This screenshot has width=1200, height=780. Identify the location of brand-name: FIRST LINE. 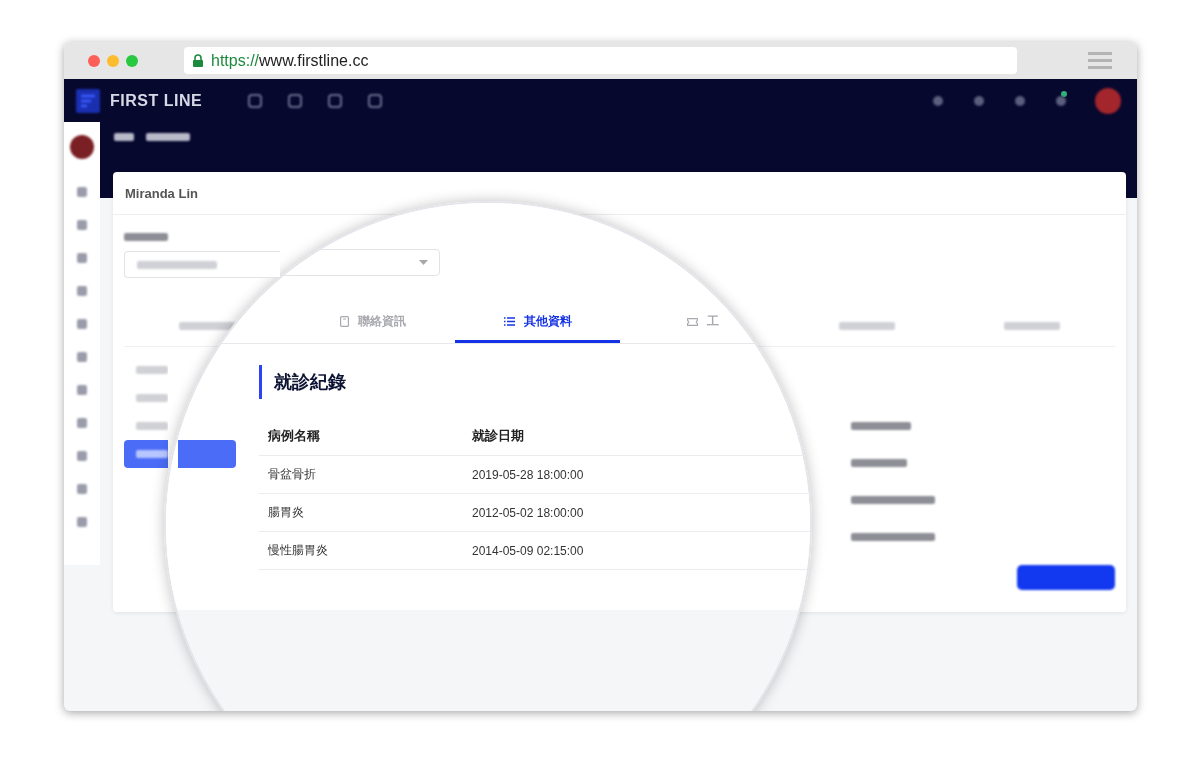
(156, 100).